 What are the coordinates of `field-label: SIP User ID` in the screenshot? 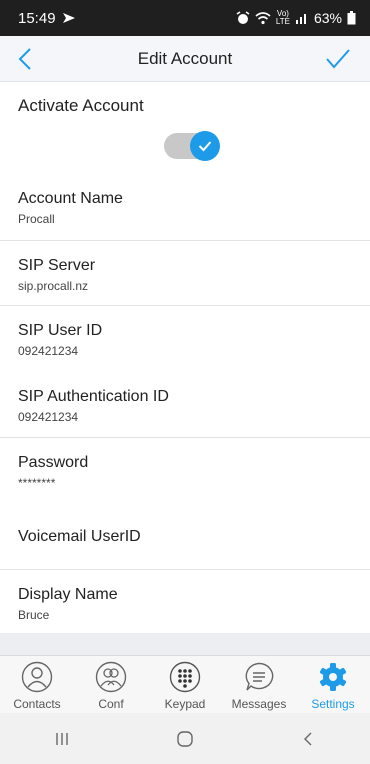 It's located at (60, 330).